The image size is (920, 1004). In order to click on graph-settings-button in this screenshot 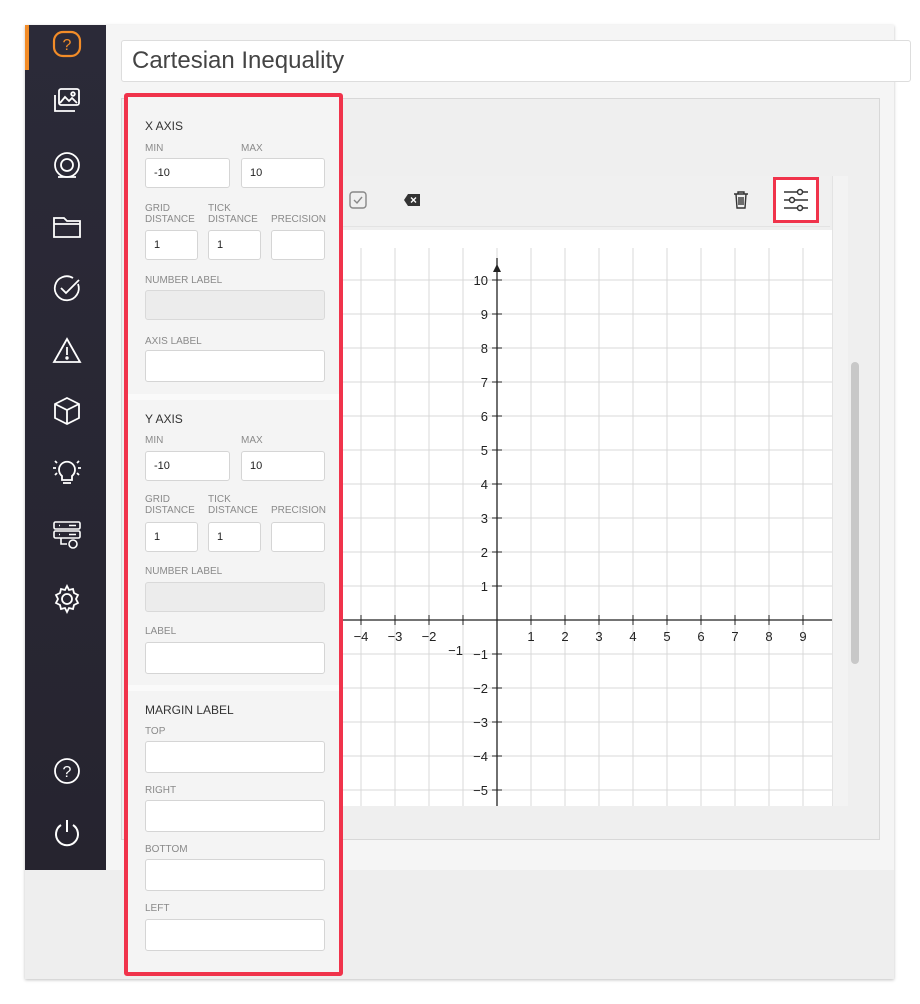, I will do `click(796, 200)`.